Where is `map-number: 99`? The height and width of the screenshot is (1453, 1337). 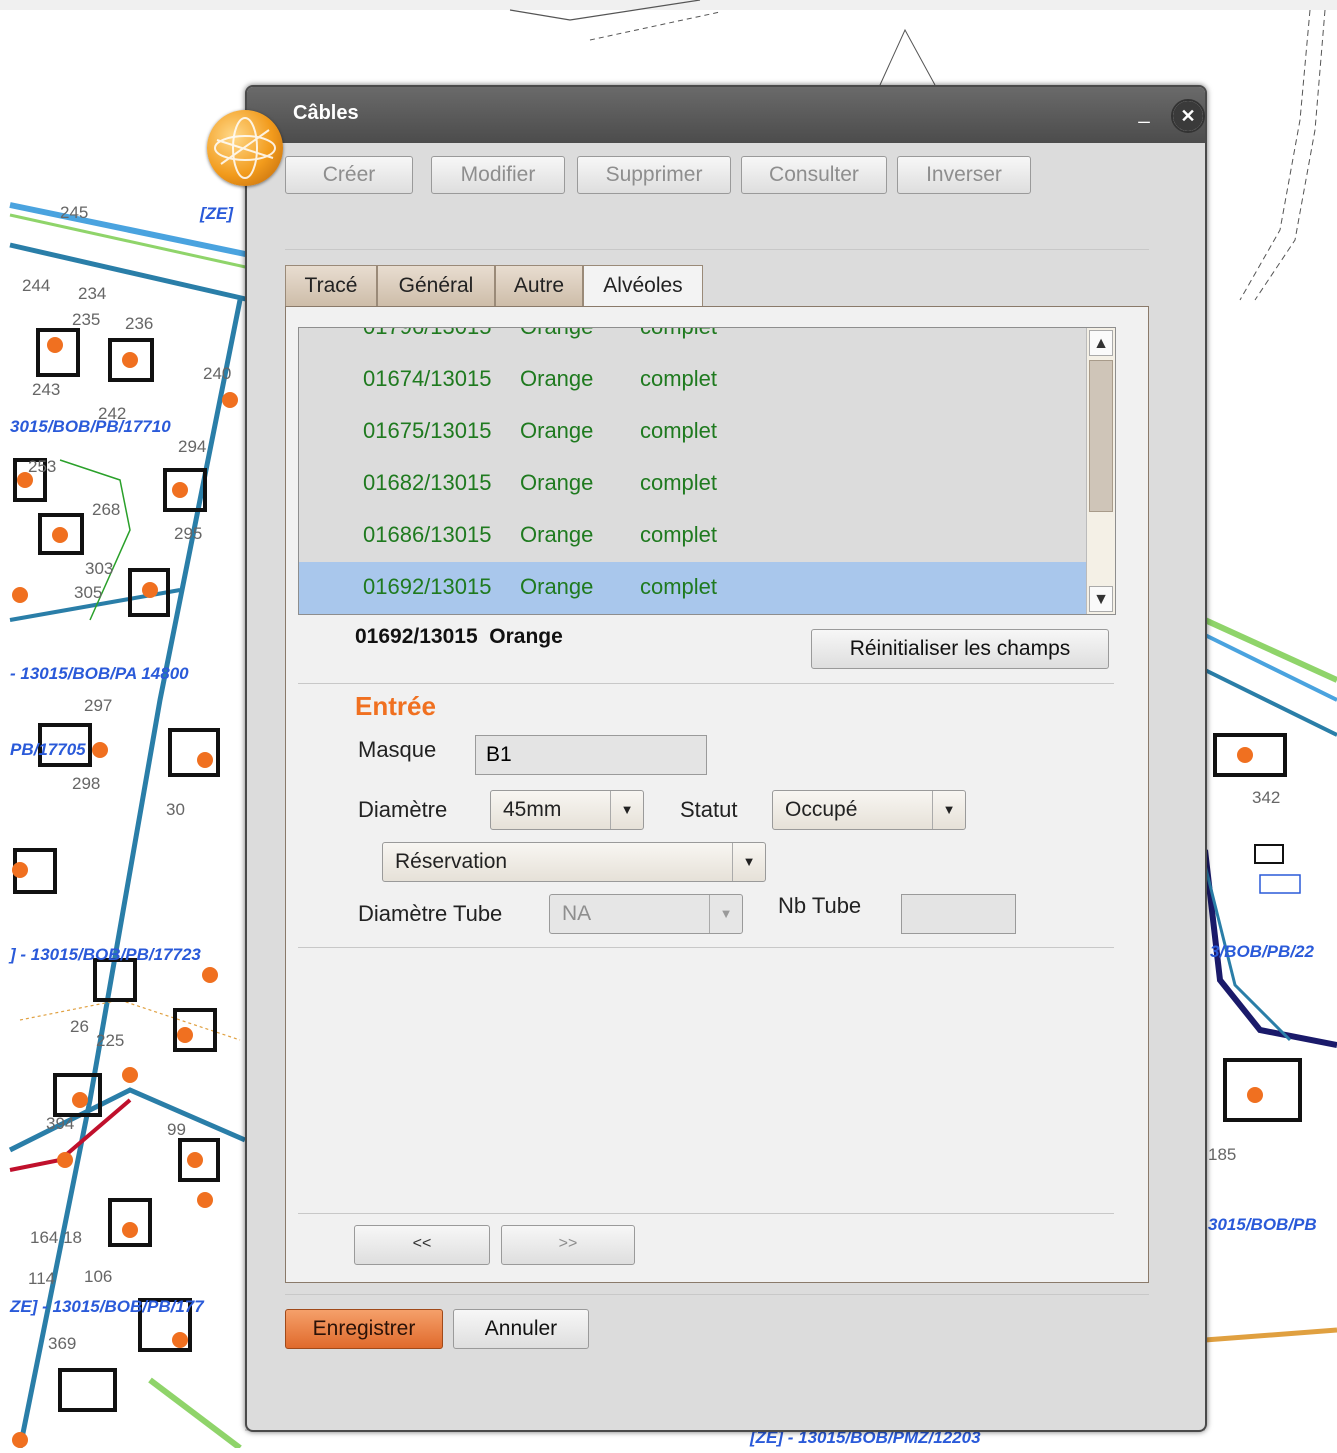
map-number: 99 is located at coordinates (176, 1129).